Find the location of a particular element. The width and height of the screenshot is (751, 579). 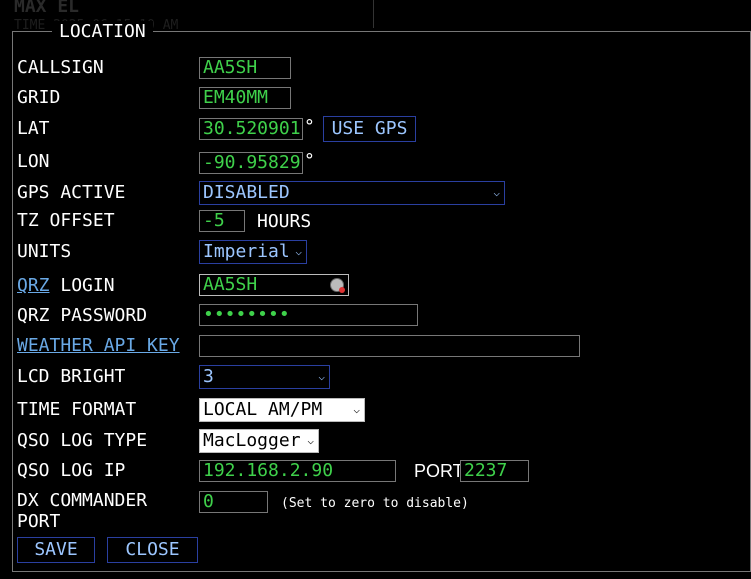

dx-commander-label: DX COMMANDER is located at coordinates (82, 500).